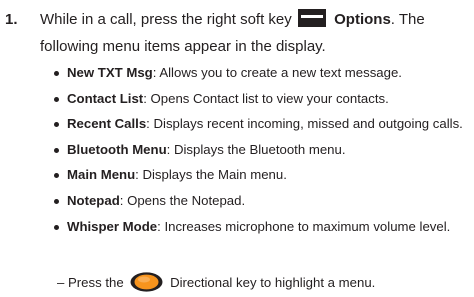 This screenshot has height=297, width=474. What do you see at coordinates (101, 175) in the screenshot?
I see `menu-item-name: Main Menu` at bounding box center [101, 175].